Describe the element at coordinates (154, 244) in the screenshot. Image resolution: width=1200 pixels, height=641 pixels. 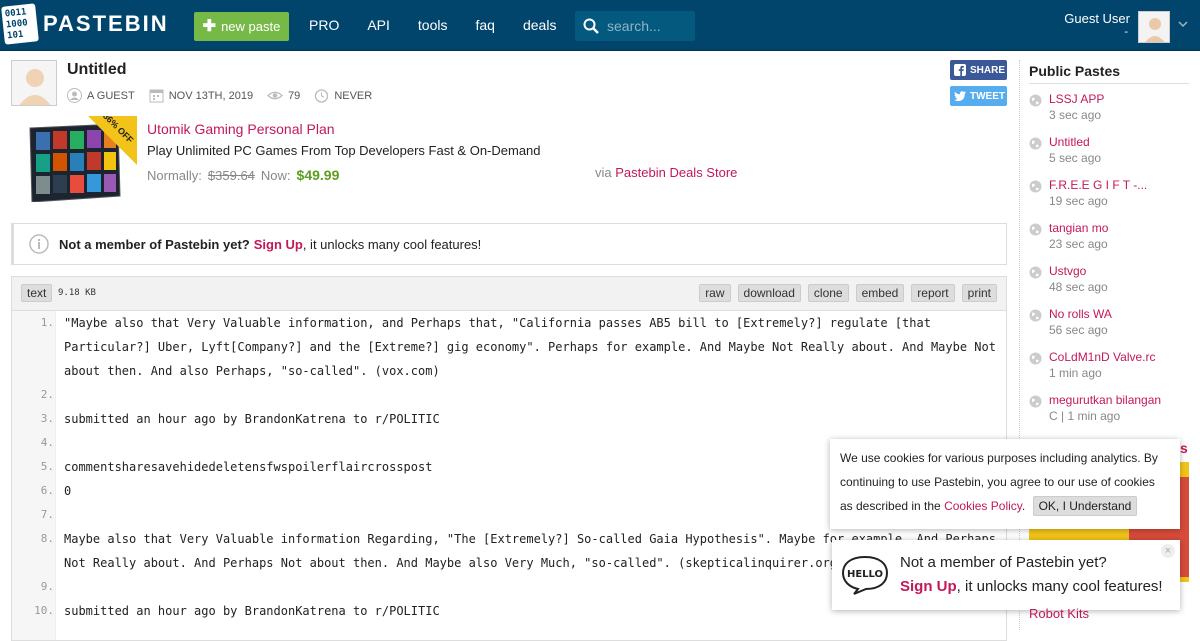
I see `notice-question: Not a member of Pastebin yet?` at that location.